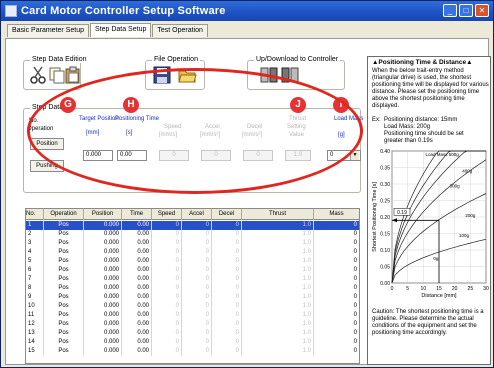 The height and width of the screenshot is (368, 494). I want to click on table-cell: 8, so click(35, 288).